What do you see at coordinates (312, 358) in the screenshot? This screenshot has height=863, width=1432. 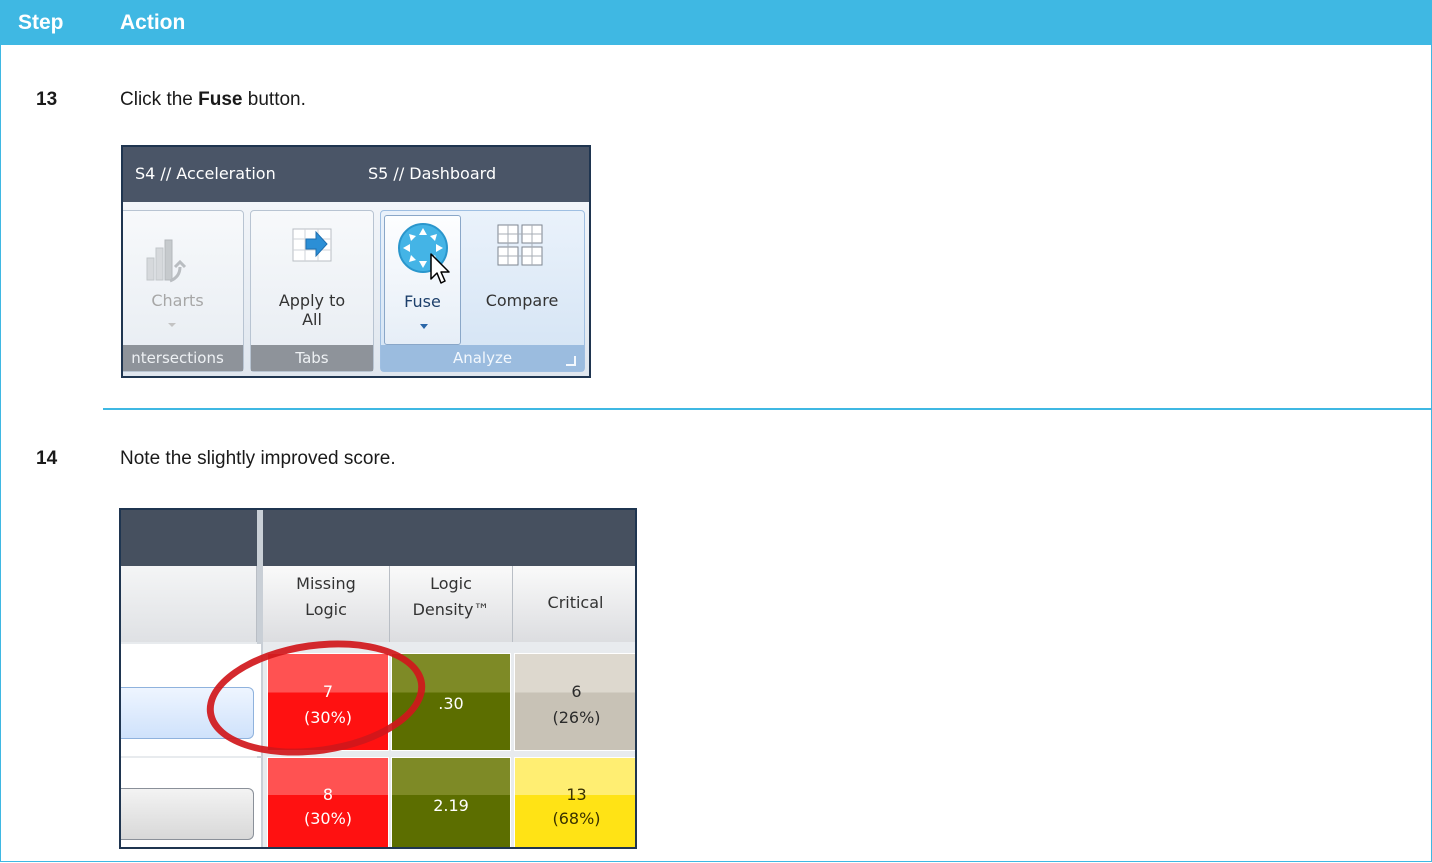 I see `group-label-tabs: Tabs` at bounding box center [312, 358].